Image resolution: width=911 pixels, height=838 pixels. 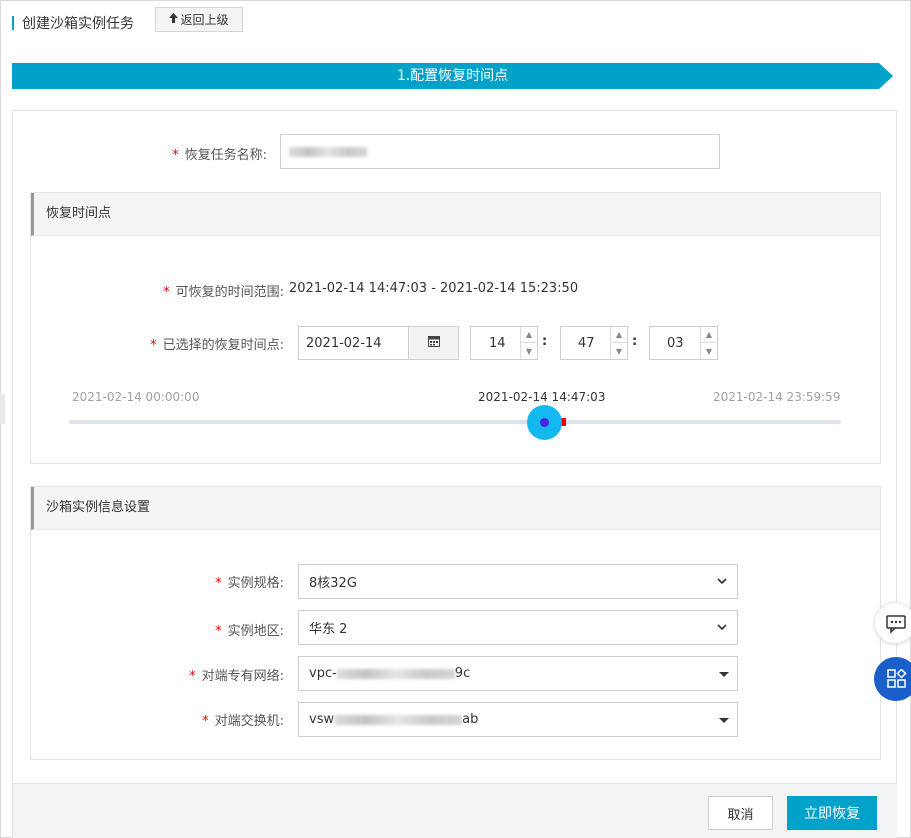 I want to click on instance-spec-select: 8核32G, so click(x=518, y=581).